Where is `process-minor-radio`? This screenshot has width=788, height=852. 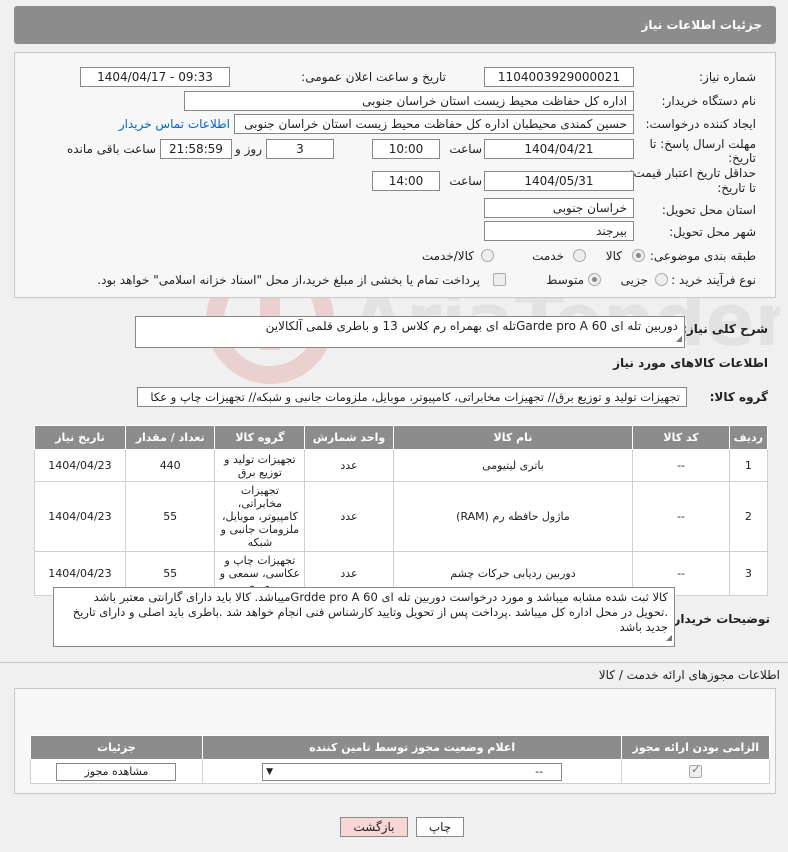 process-minor-radio is located at coordinates (661, 279).